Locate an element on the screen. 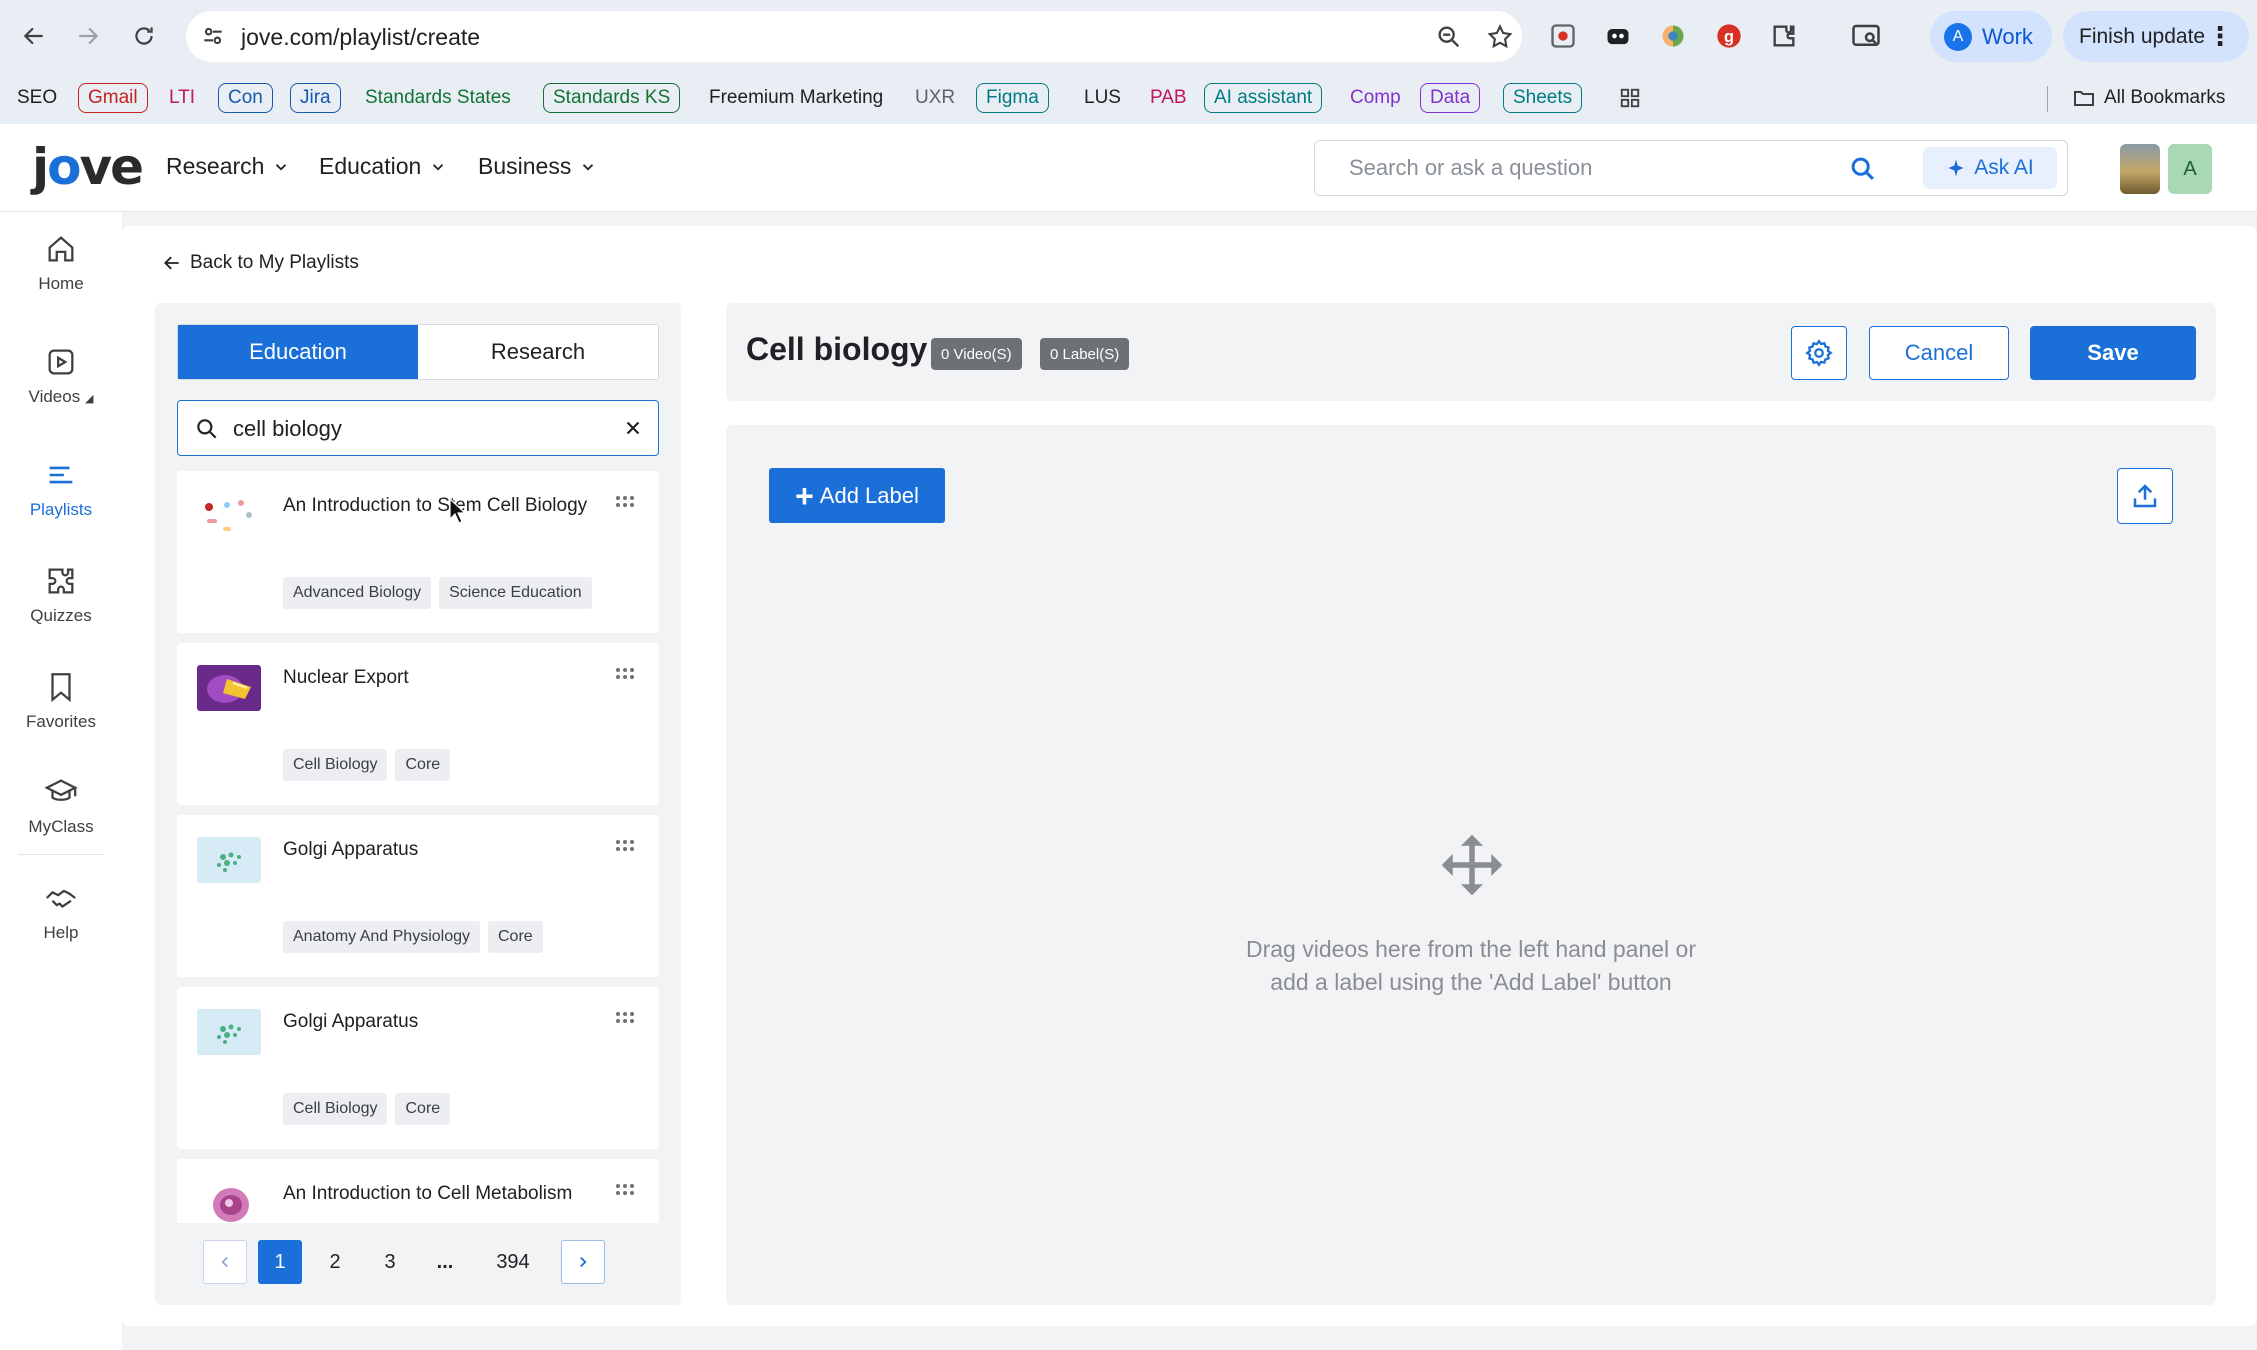 The image size is (2257, 1350). playlist-title: Cell biology is located at coordinates (836, 349).